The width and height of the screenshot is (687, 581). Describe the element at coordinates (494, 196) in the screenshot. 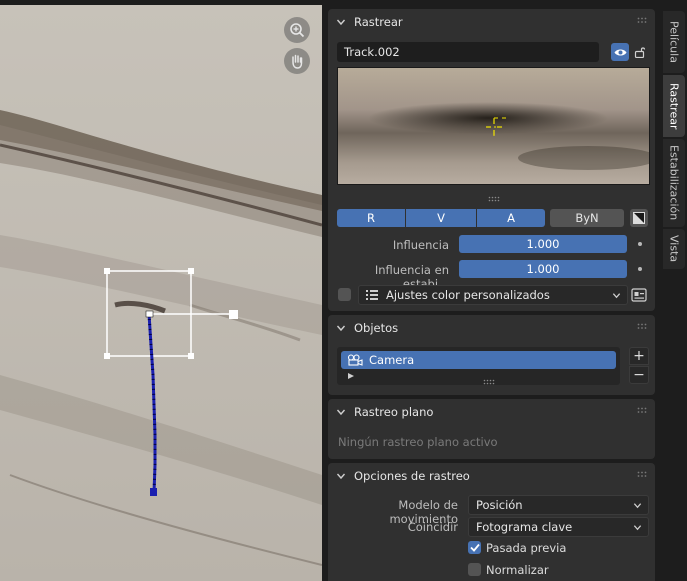

I see `resize-grip-icon` at that location.